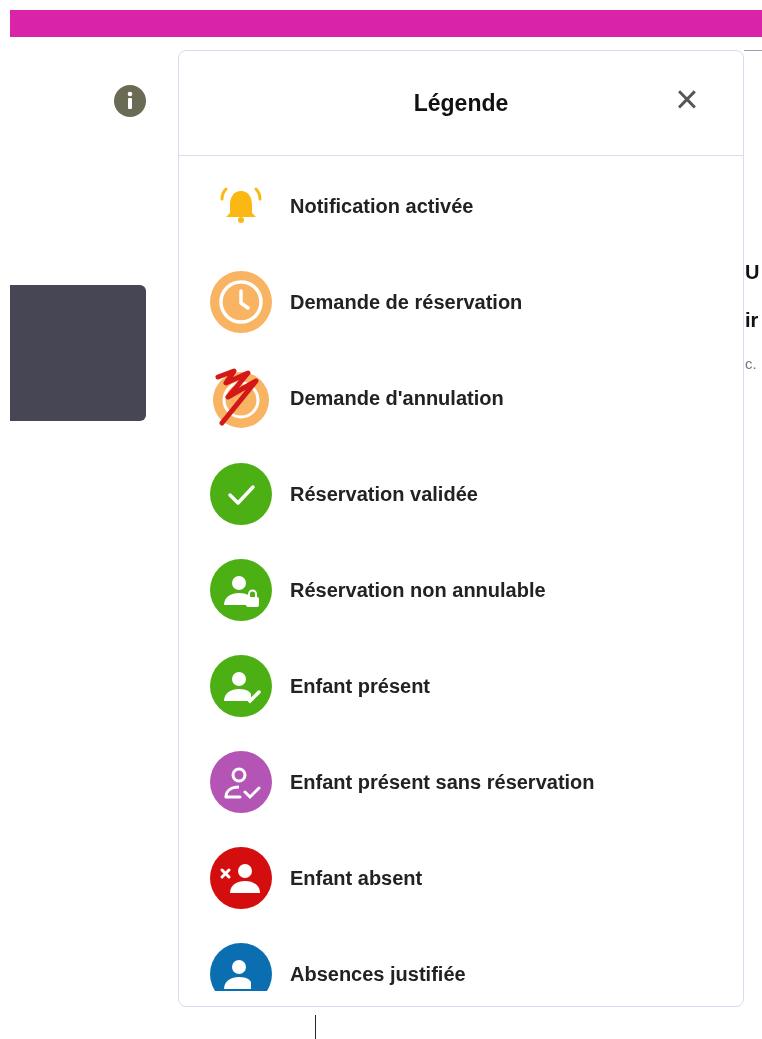  What do you see at coordinates (356, 878) in the screenshot?
I see `legend-label: Enfant absent` at bounding box center [356, 878].